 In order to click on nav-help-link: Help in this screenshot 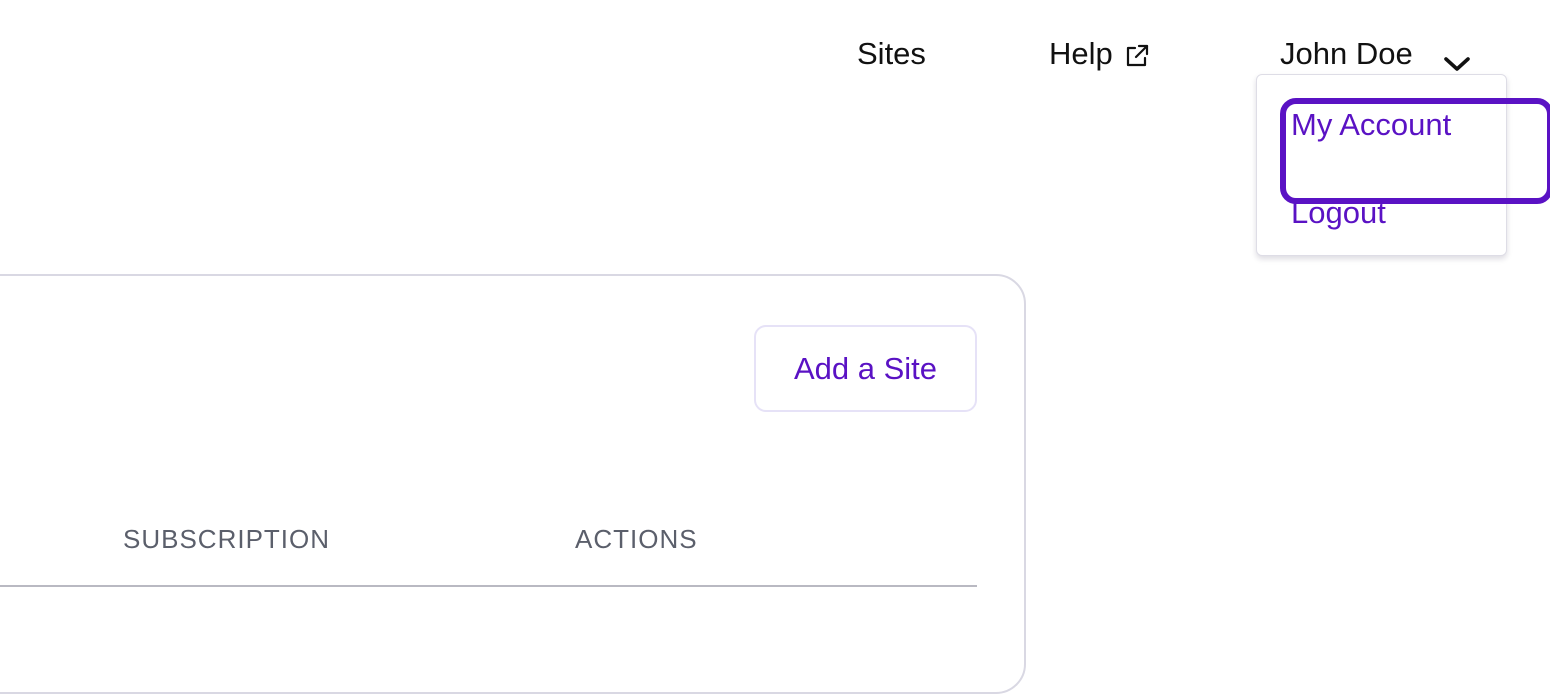, I will do `click(1100, 54)`.